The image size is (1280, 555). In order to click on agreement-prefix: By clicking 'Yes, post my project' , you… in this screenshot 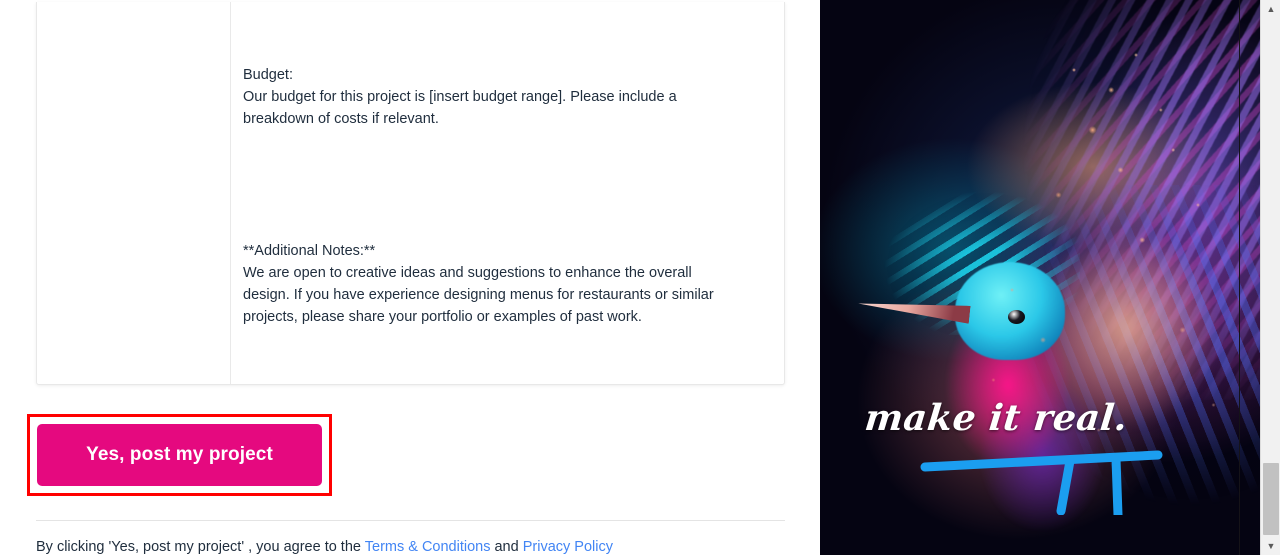, I will do `click(200, 547)`.